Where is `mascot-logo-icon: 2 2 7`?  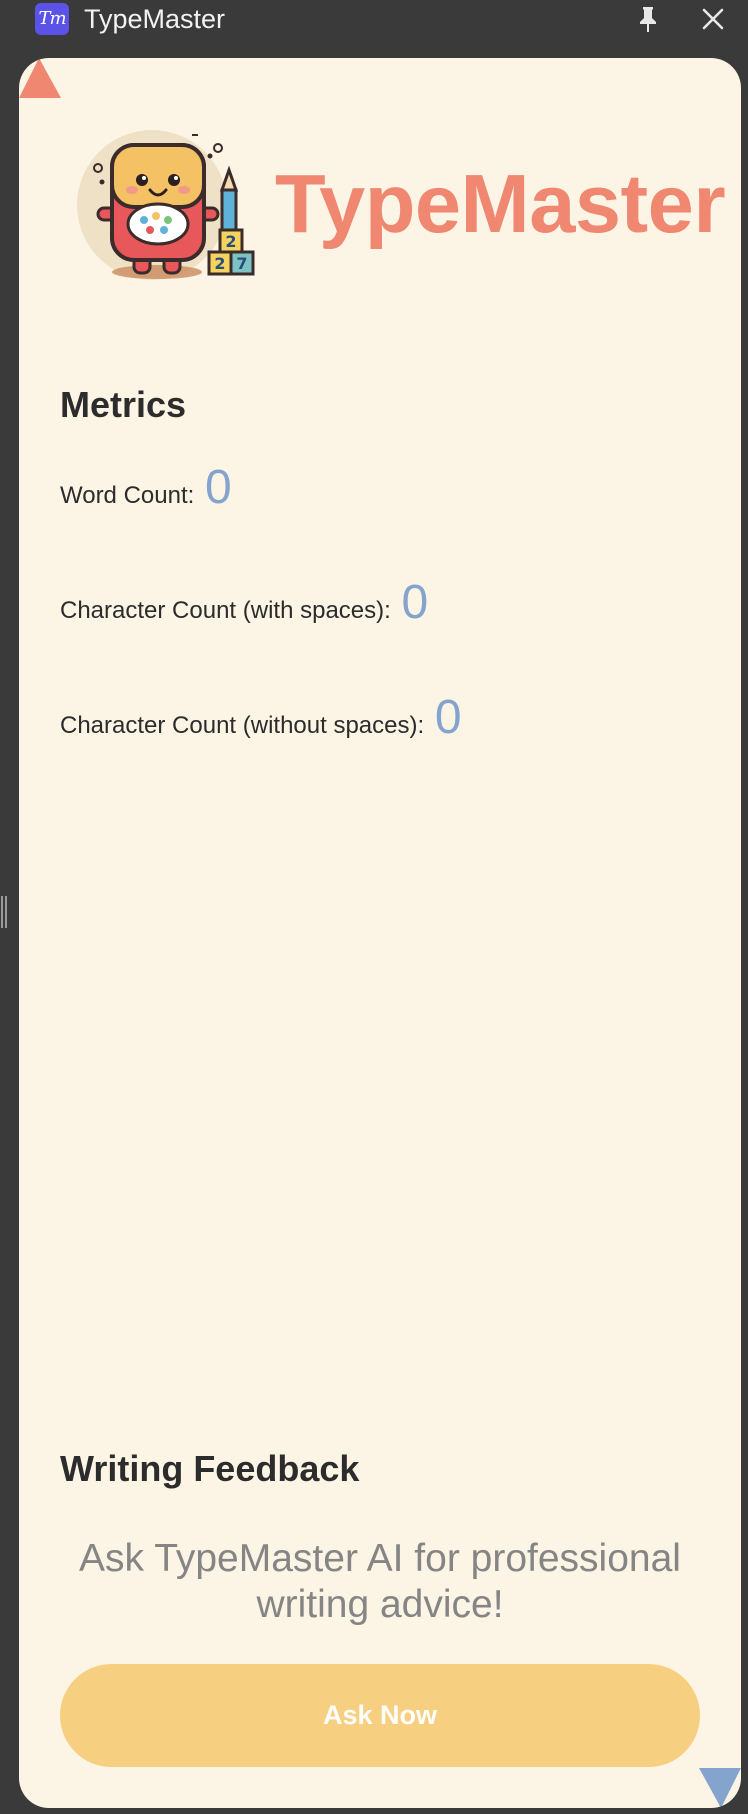
mascot-logo-icon: 2 2 7 is located at coordinates (166, 205).